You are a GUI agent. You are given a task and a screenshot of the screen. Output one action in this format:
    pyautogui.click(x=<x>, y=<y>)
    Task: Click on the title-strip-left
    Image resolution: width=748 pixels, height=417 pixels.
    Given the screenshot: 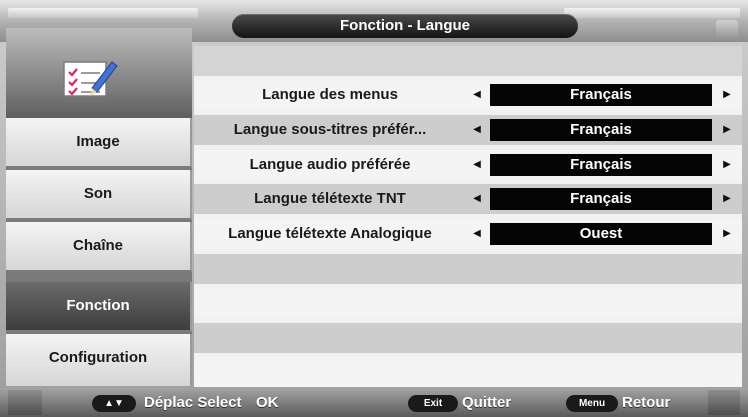 What is the action you would take?
    pyautogui.click(x=103, y=13)
    